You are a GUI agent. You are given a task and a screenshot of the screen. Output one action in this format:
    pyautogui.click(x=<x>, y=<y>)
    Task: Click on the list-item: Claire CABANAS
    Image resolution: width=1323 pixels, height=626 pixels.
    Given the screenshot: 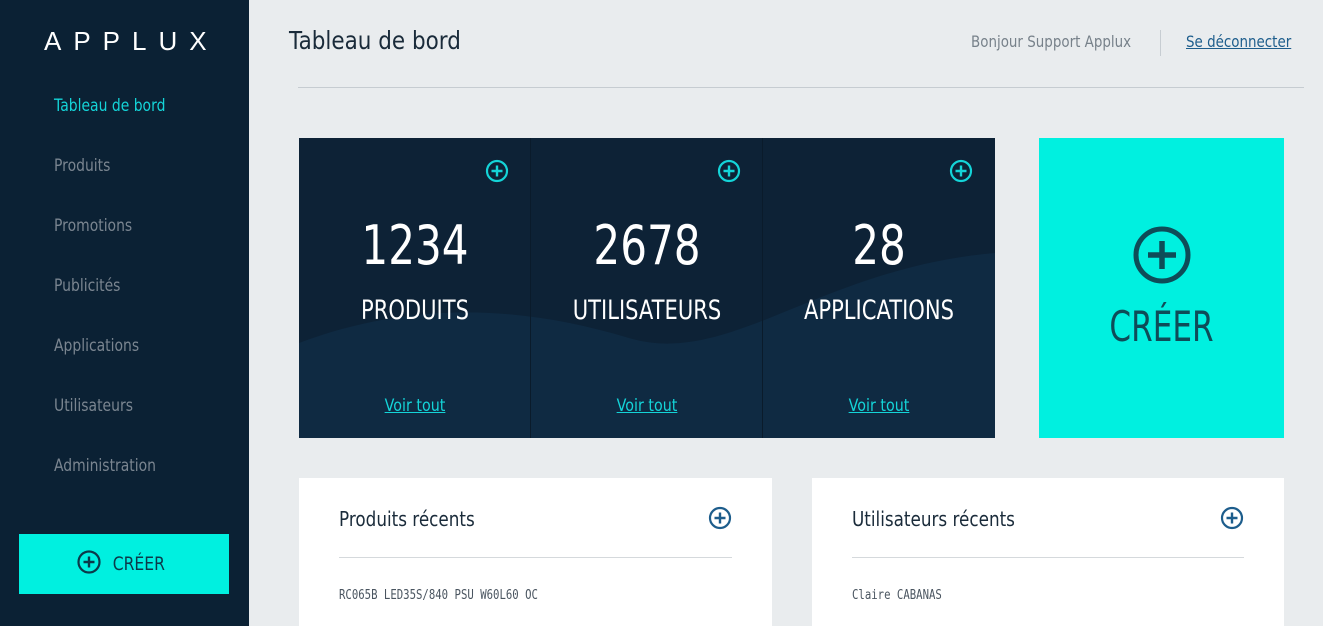 What is the action you would take?
    pyautogui.click(x=897, y=595)
    